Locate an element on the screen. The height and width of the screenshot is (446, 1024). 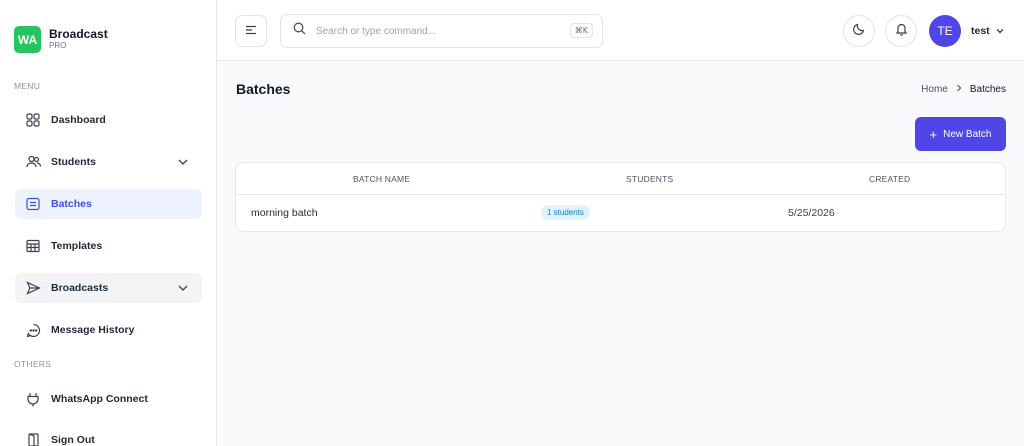
search-box: ⌘K is located at coordinates (441, 31).